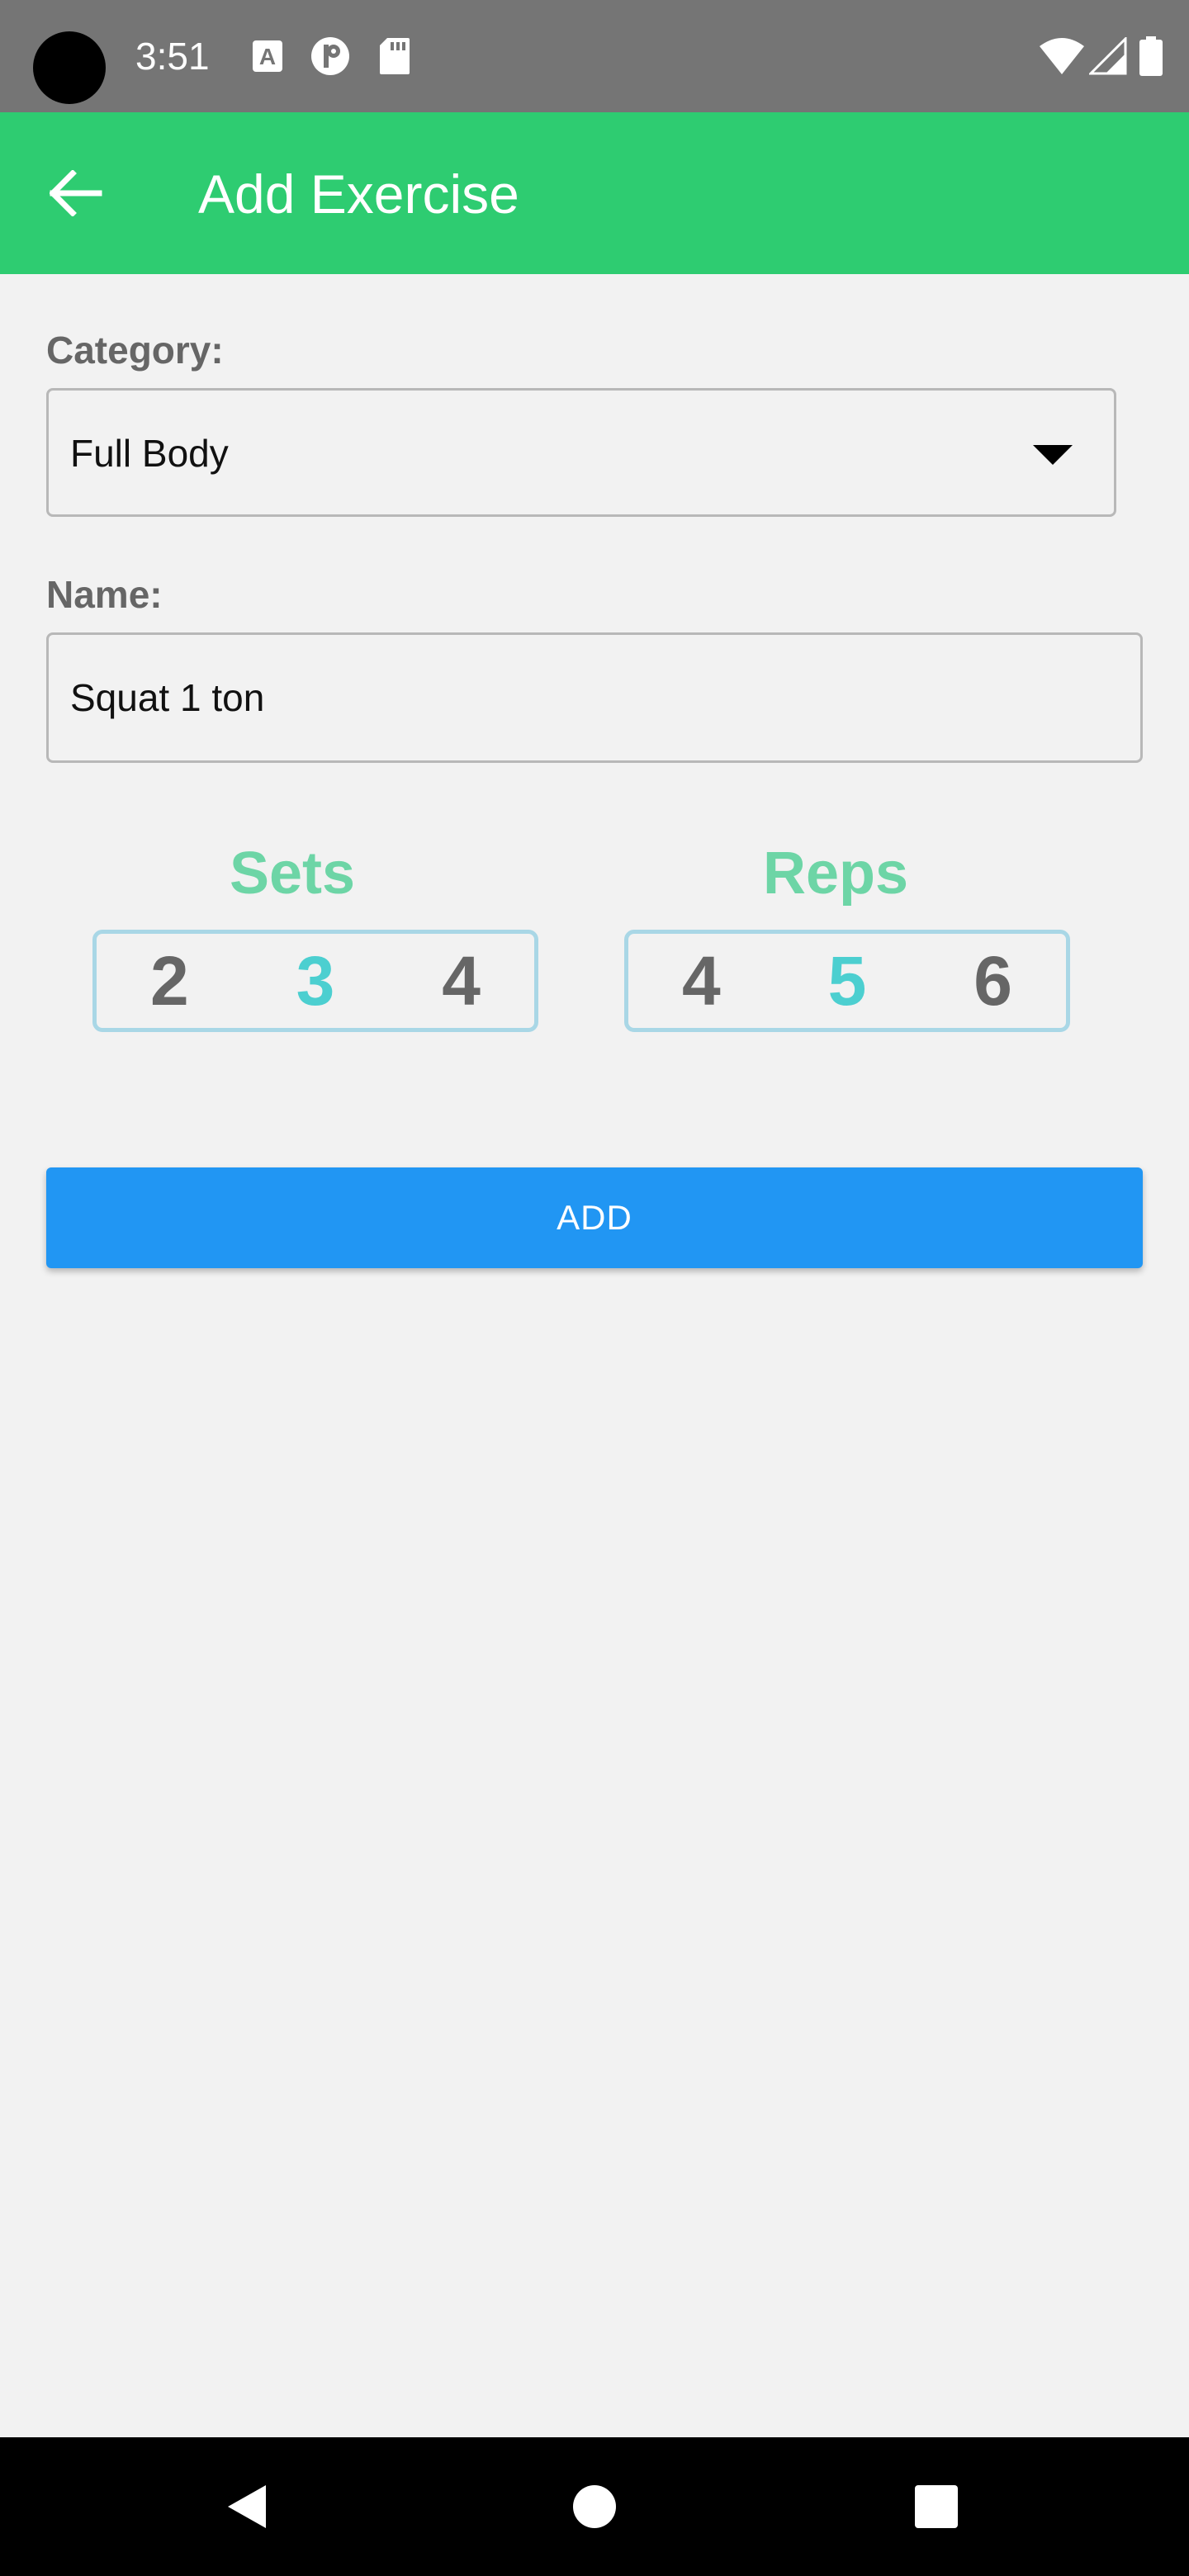 This screenshot has height=2576, width=1189. I want to click on status-bar: 3:51 A, so click(594, 56).